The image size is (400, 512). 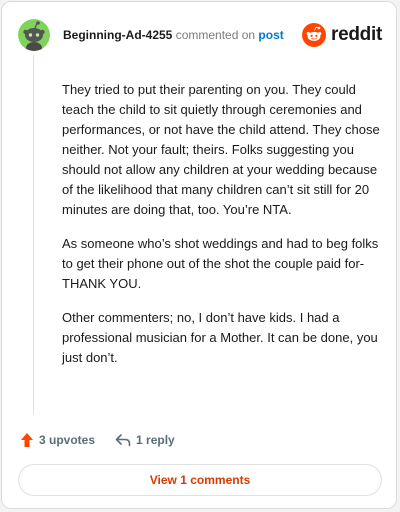 I want to click on commented-on-label: commented on, so click(x=215, y=35).